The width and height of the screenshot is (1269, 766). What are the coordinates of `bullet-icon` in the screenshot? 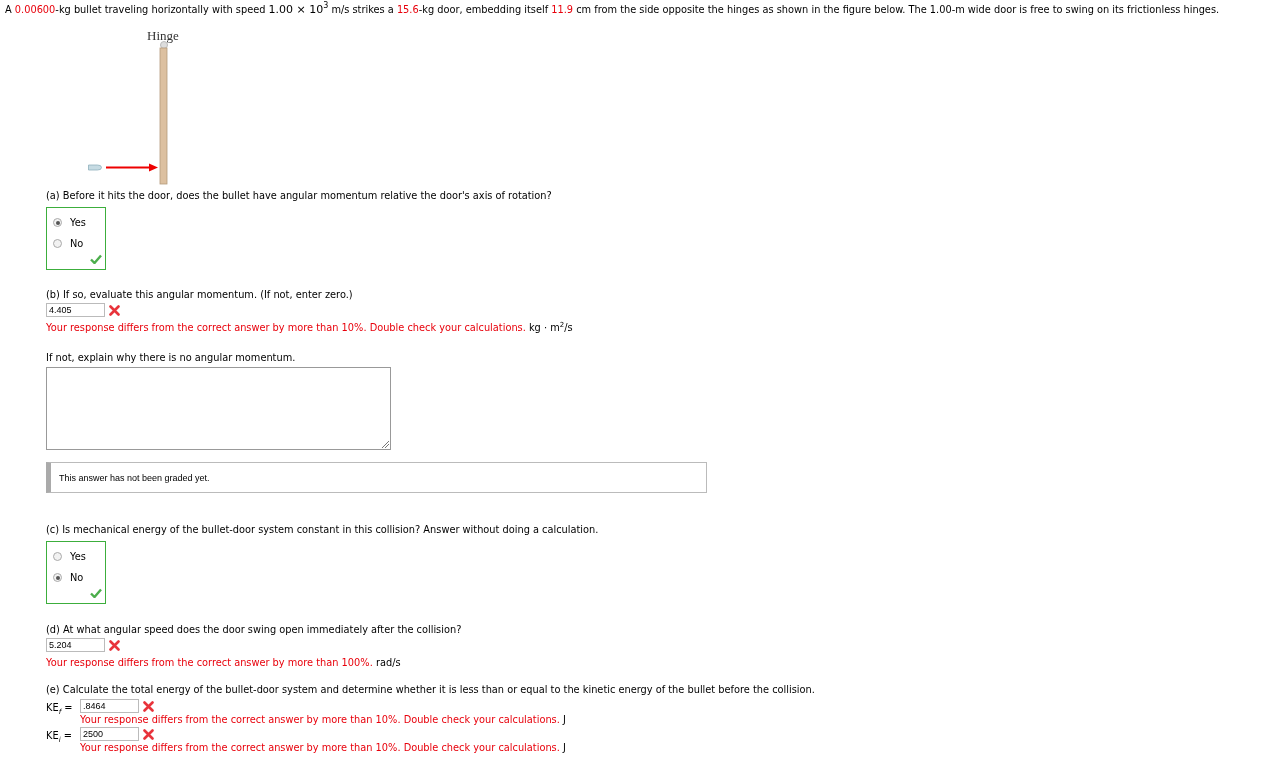 It's located at (95, 167).